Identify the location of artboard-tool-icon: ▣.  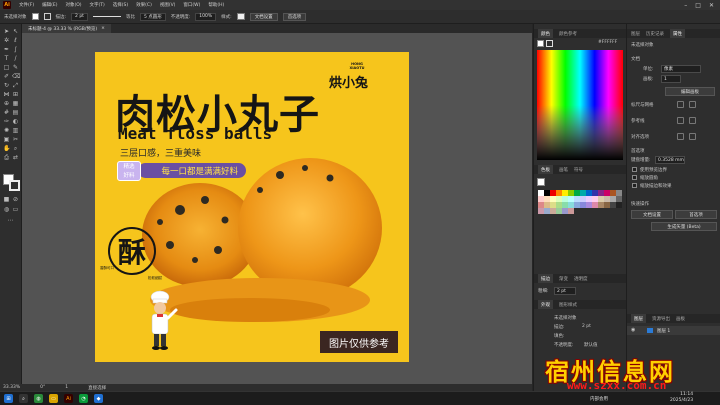
(6, 139).